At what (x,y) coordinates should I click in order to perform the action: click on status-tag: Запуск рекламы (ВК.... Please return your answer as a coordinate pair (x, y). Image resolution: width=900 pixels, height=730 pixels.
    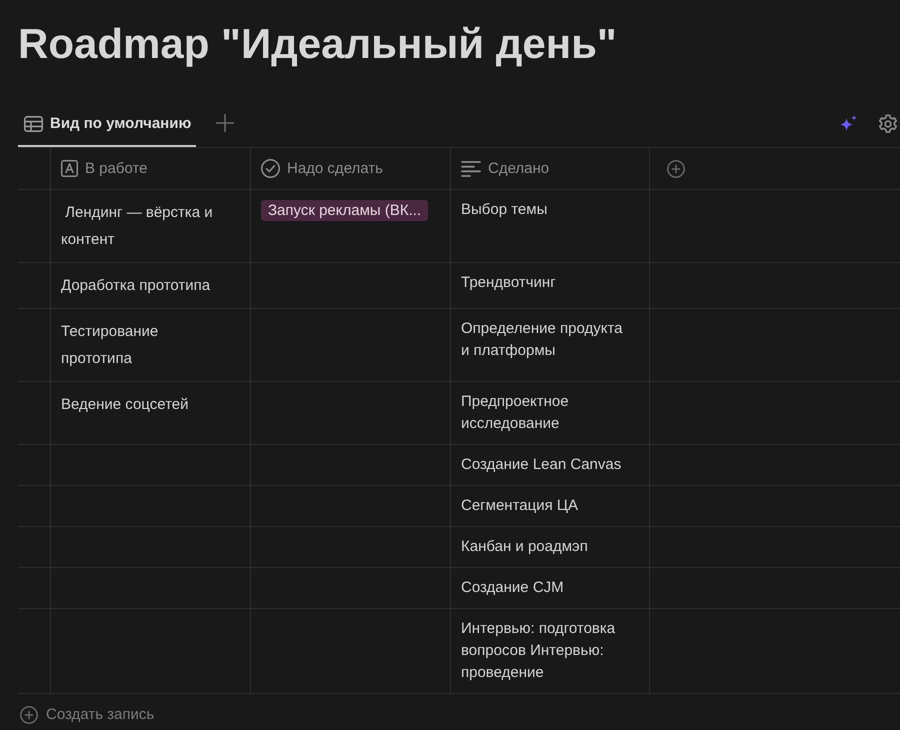
    Looking at the image, I should click on (344, 210).